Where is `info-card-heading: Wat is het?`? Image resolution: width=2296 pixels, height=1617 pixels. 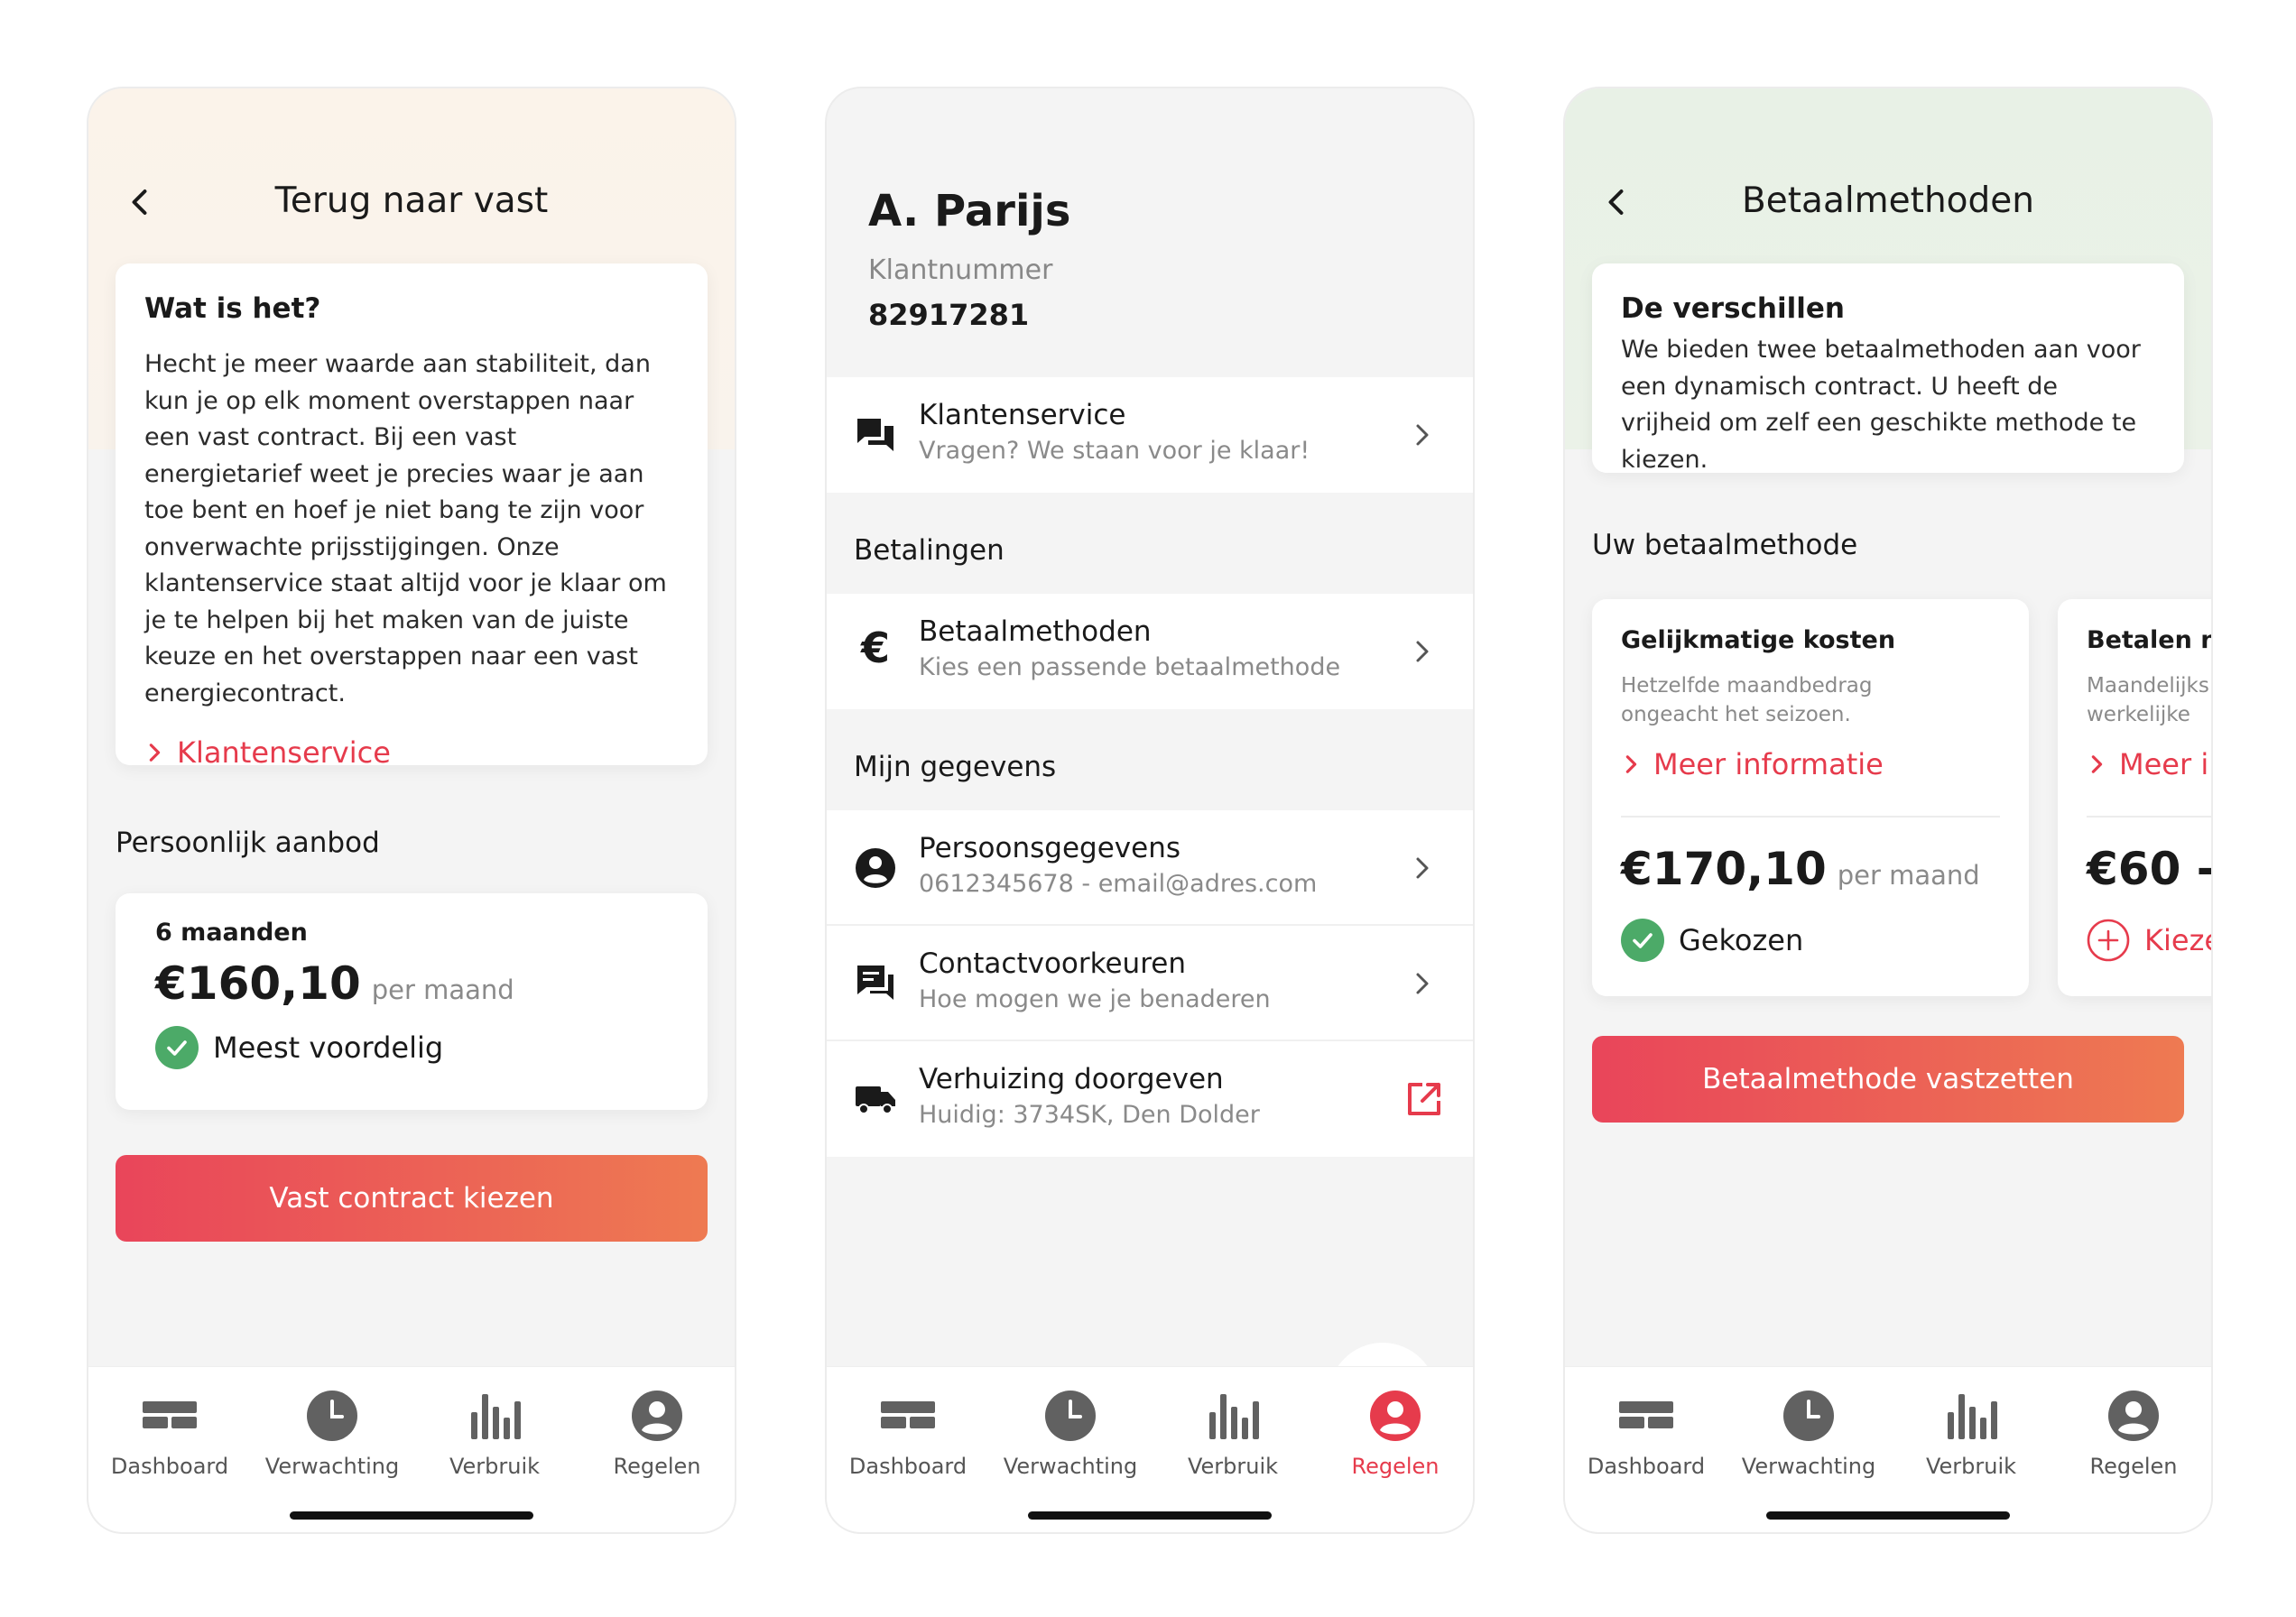 info-card-heading: Wat is het? is located at coordinates (233, 308).